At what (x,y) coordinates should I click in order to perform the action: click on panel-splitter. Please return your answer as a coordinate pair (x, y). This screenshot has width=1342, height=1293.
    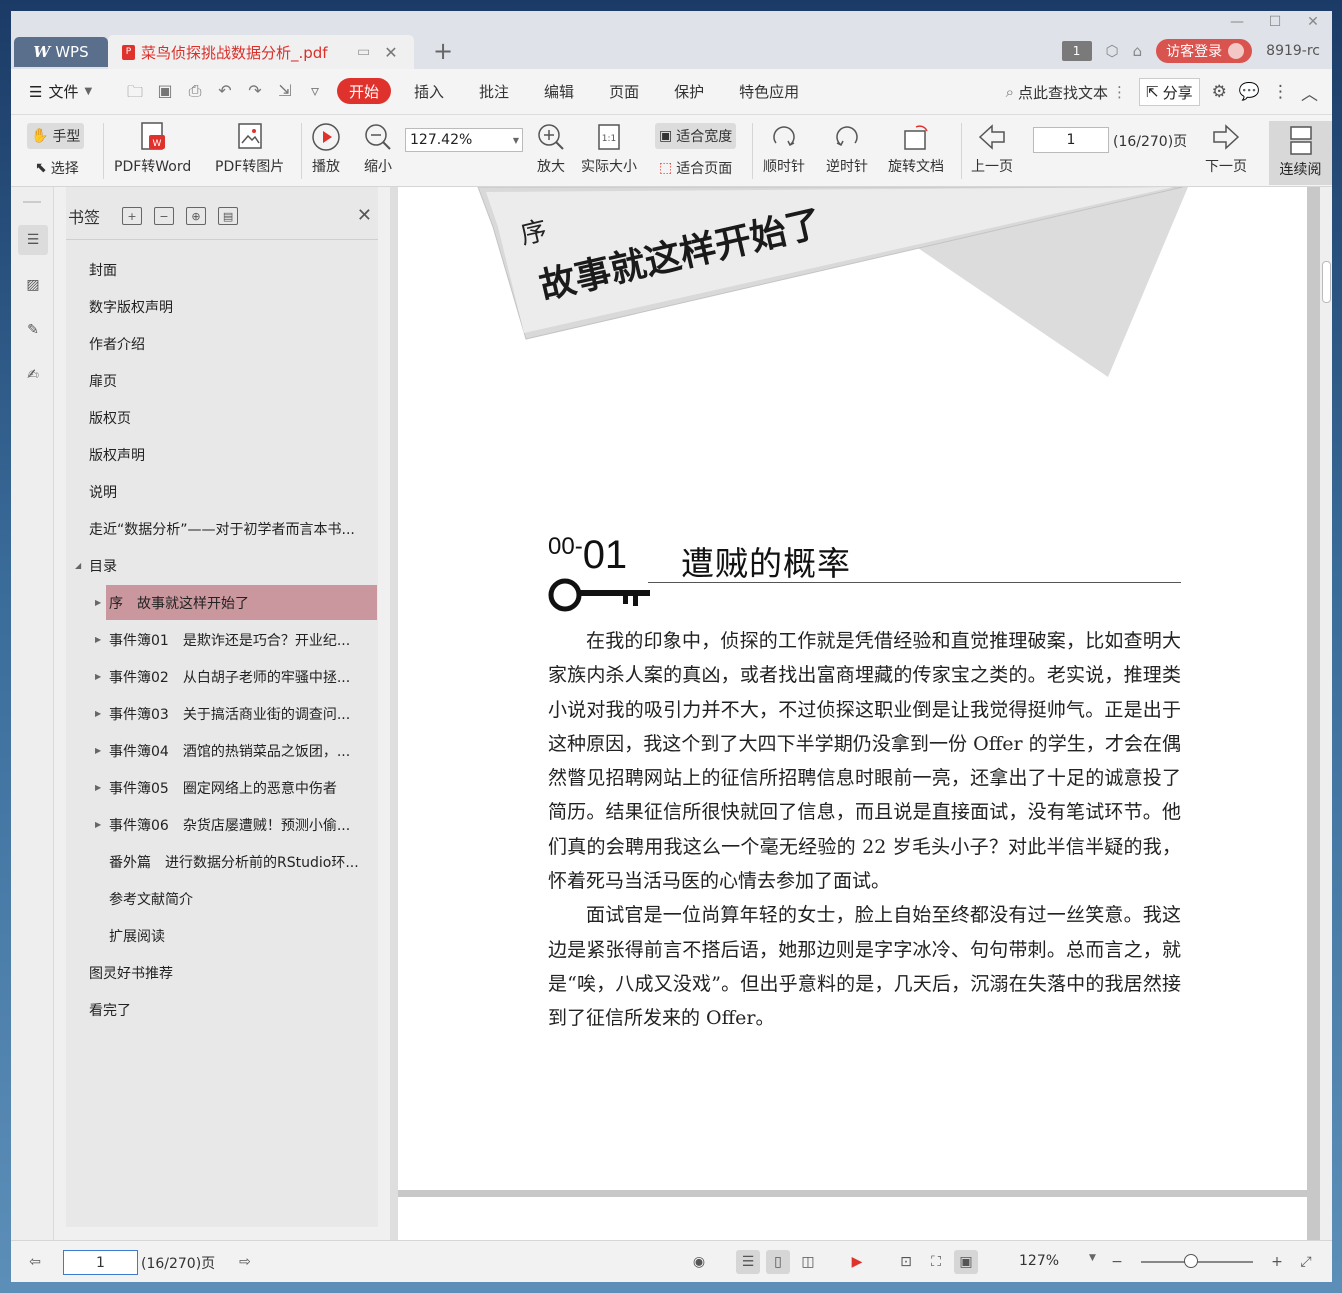
    Looking at the image, I should click on (394, 713).